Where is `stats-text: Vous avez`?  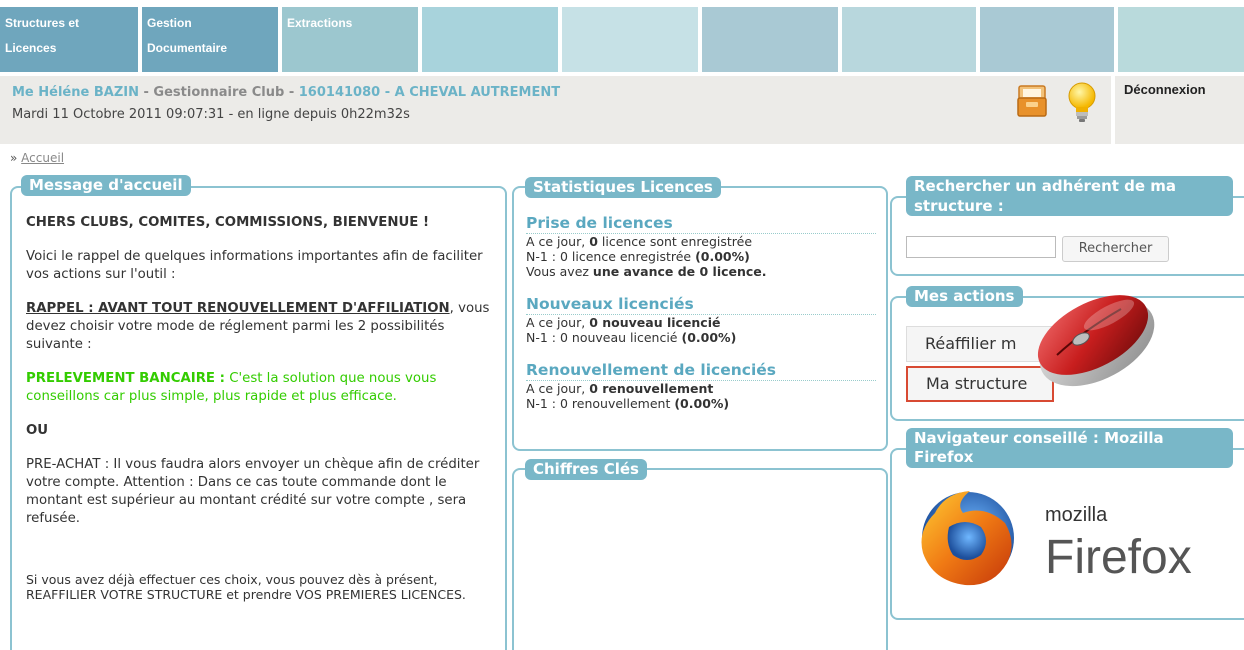
stats-text: Vous avez is located at coordinates (559, 271).